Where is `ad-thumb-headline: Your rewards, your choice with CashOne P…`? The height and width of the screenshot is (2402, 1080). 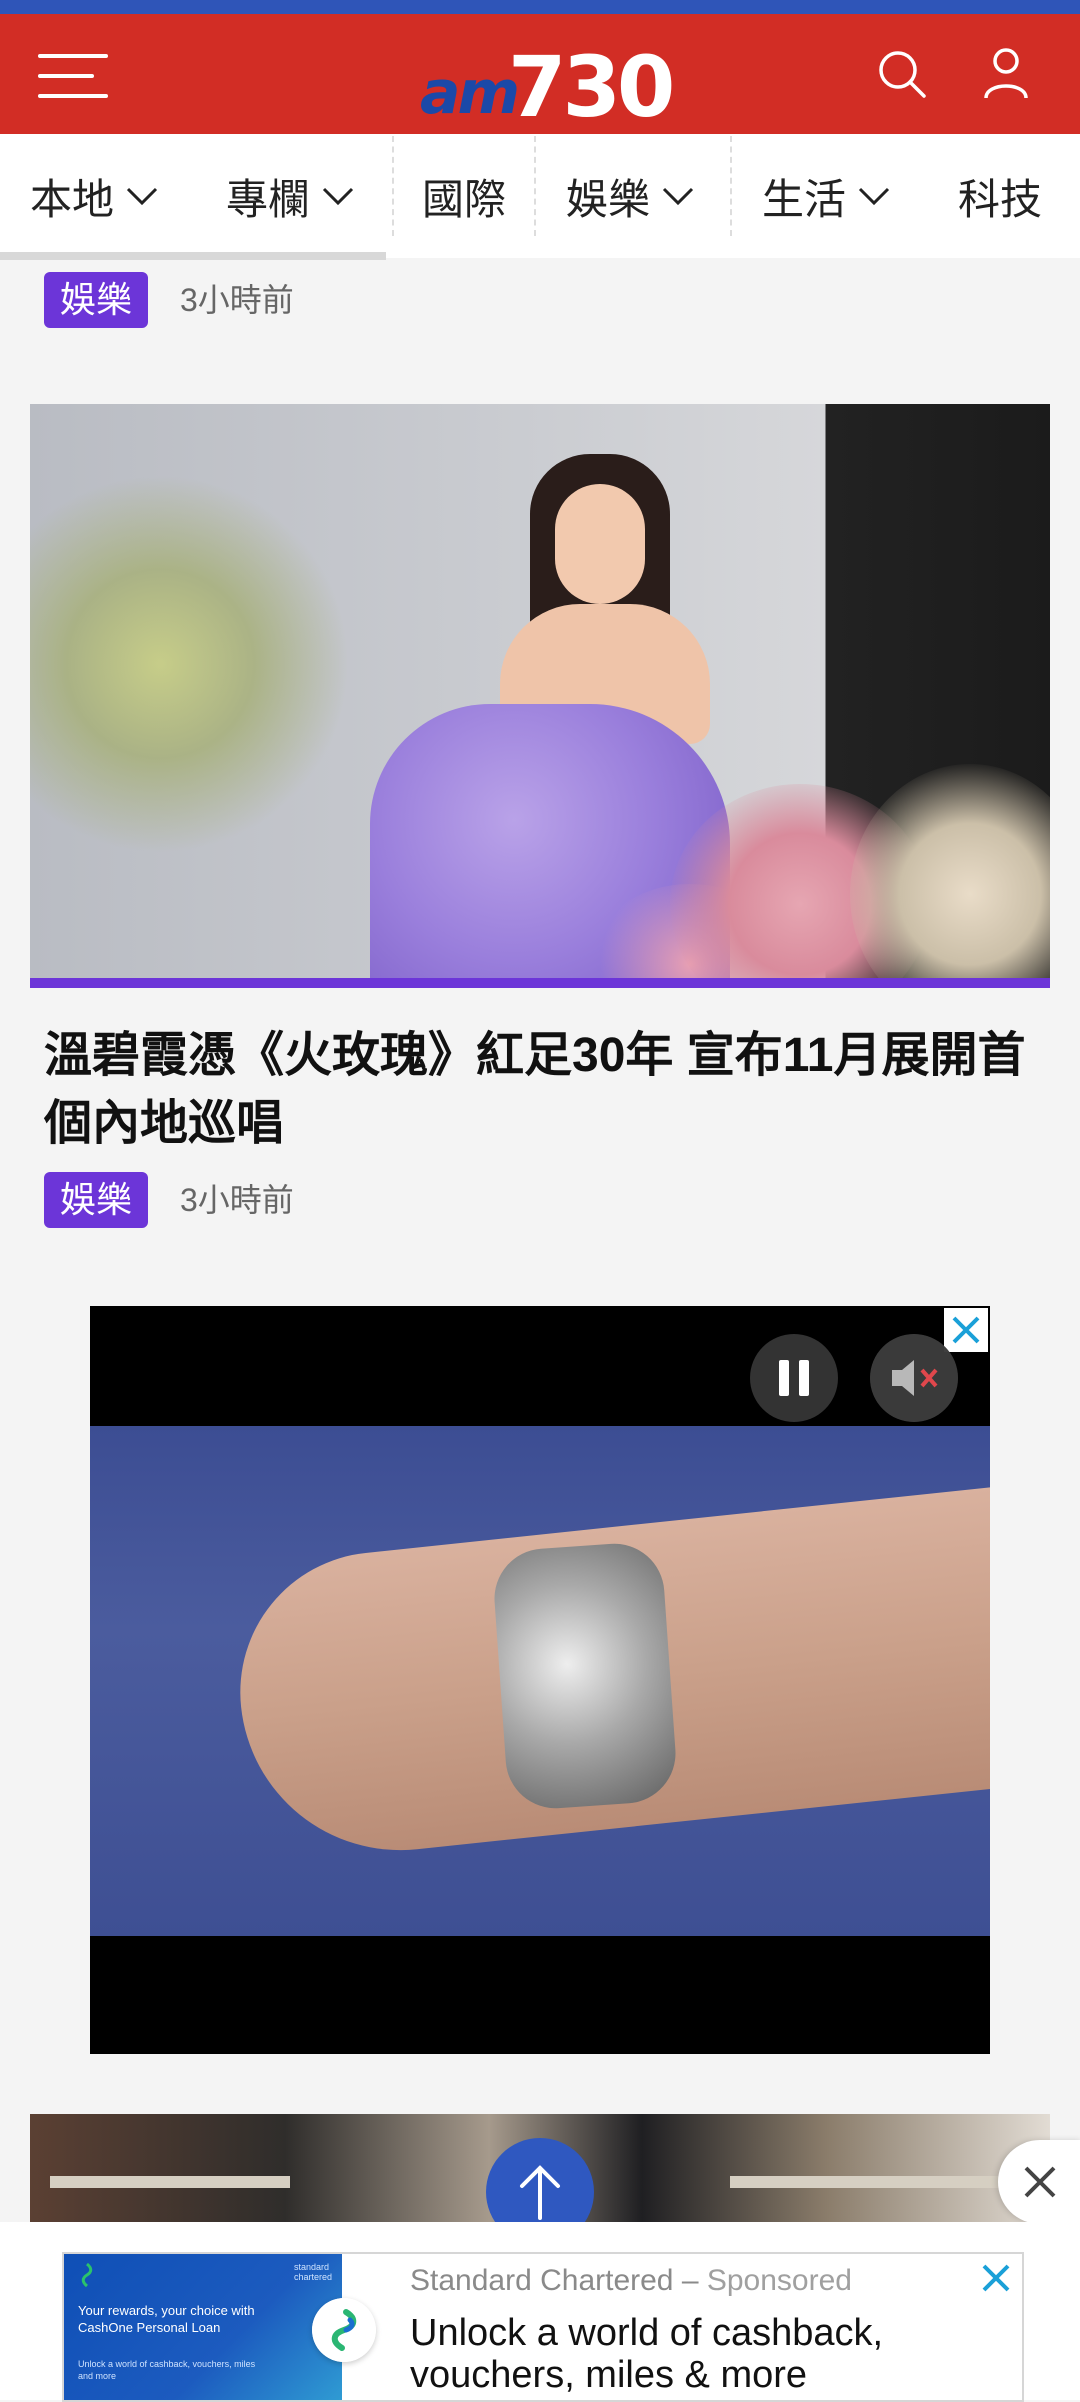
ad-thumb-headline: Your rewards, your choice with CashOne P… is located at coordinates (166, 2319).